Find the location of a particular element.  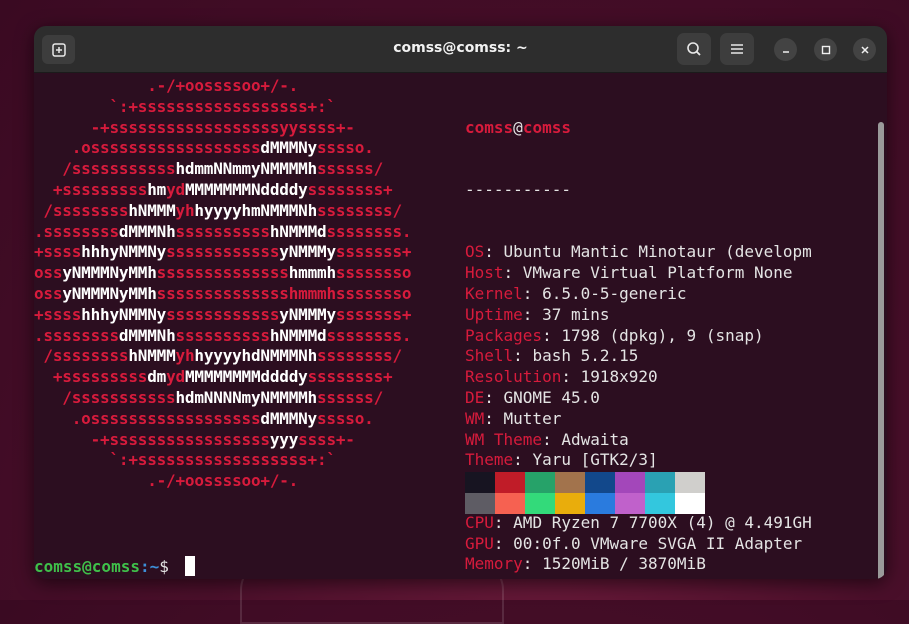

info-value: Adwaita is located at coordinates (595, 439).